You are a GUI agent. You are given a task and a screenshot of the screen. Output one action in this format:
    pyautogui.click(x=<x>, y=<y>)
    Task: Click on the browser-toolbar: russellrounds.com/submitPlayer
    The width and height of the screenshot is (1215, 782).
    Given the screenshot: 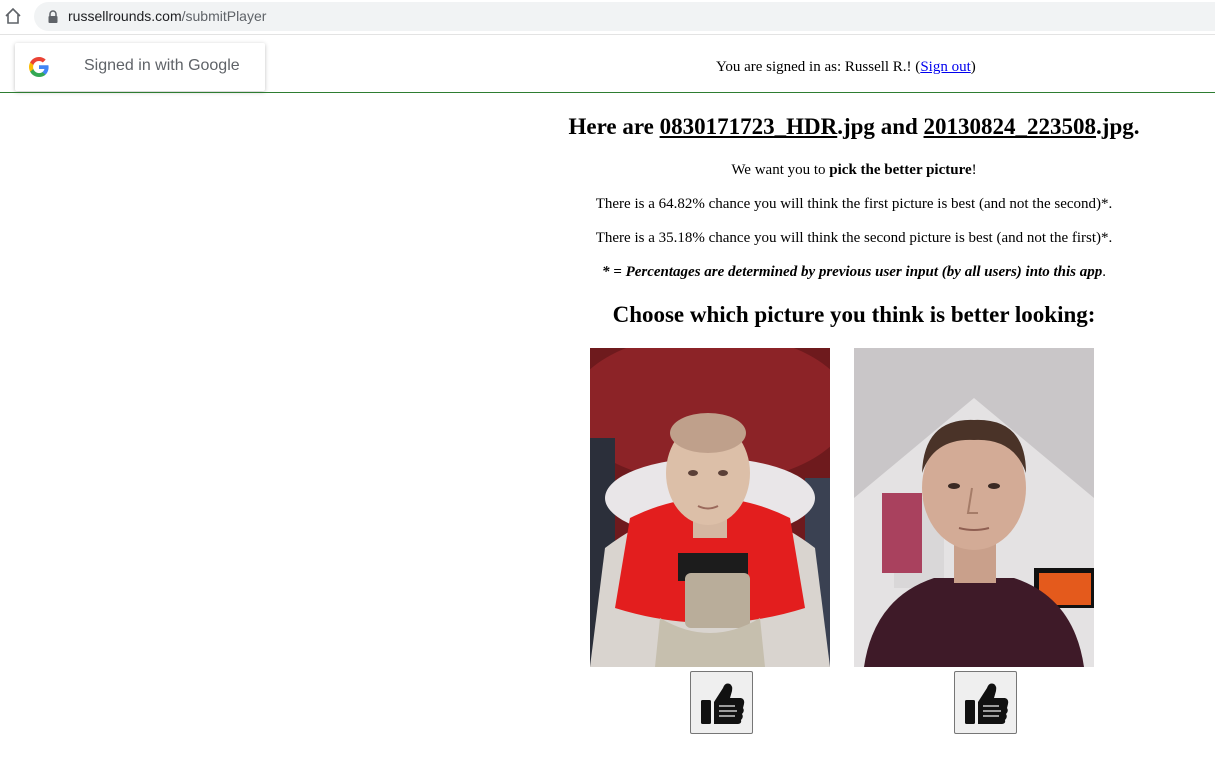 What is the action you would take?
    pyautogui.click(x=607, y=17)
    